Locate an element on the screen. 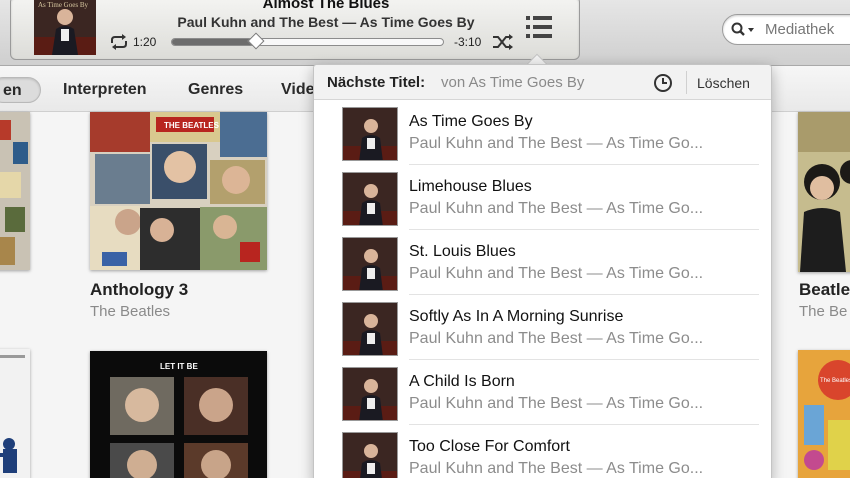 The width and height of the screenshot is (850, 478). svg-text: LET IT BE is located at coordinates (179, 366).